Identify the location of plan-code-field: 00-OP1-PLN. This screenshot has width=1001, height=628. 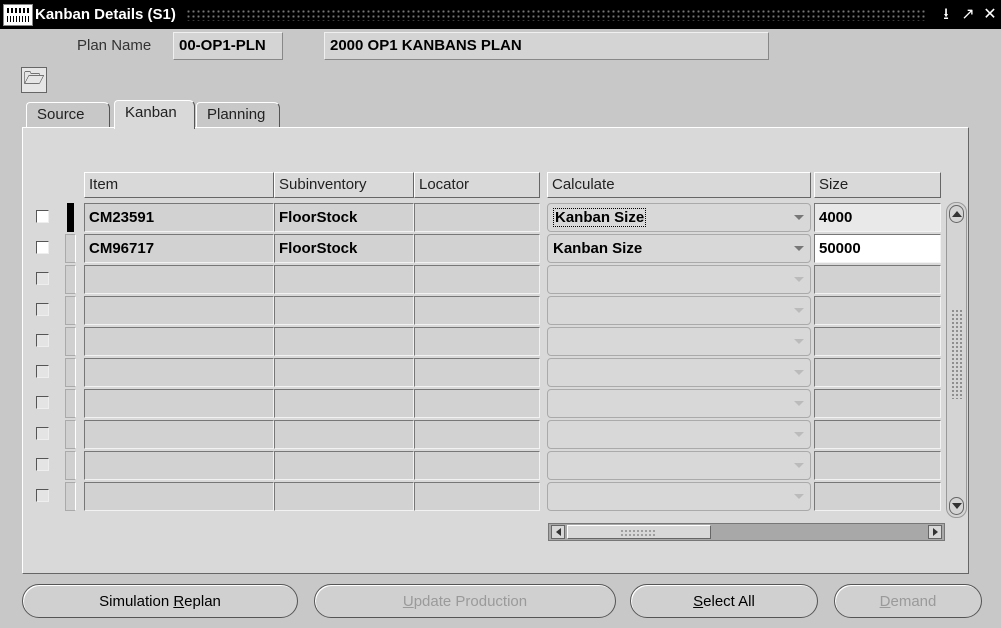
(228, 46).